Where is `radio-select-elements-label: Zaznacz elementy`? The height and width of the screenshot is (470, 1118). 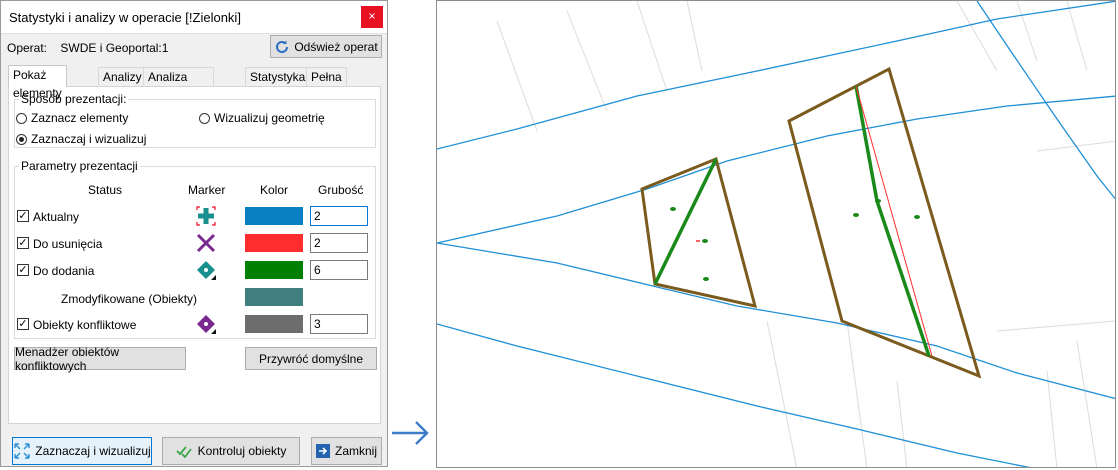
radio-select-elements-label: Zaznacz elementy is located at coordinates (80, 118).